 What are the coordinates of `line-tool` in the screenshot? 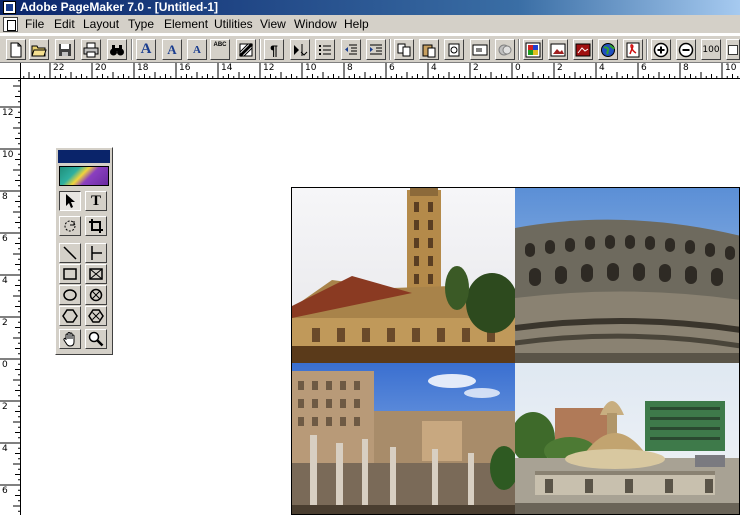 It's located at (70, 253).